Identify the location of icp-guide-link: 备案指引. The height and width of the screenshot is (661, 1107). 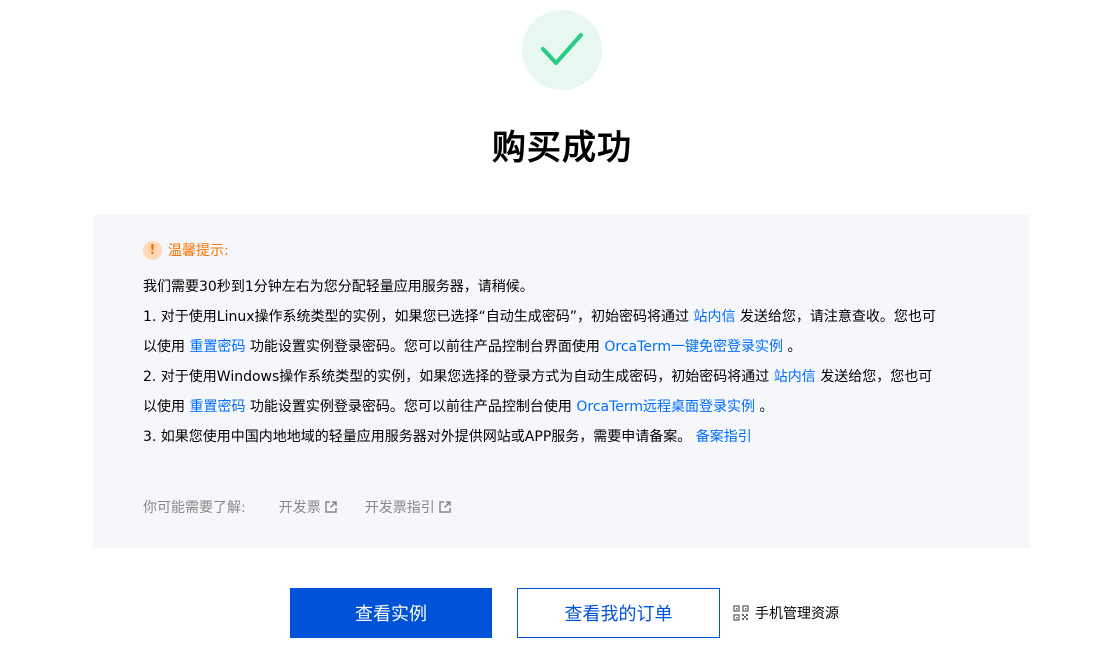
(724, 437).